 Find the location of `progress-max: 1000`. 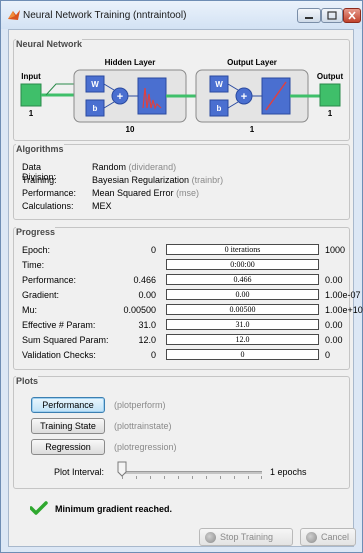

progress-max: 1000 is located at coordinates (335, 250).